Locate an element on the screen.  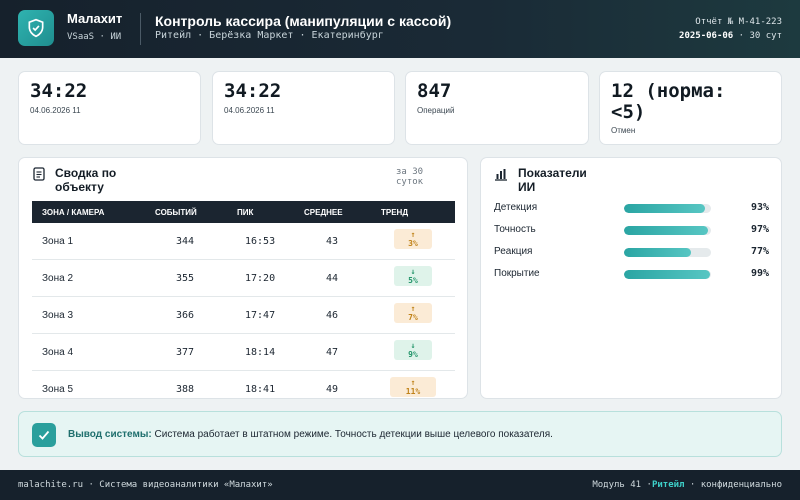
cell-peak: 16:53 is located at coordinates (260, 241).